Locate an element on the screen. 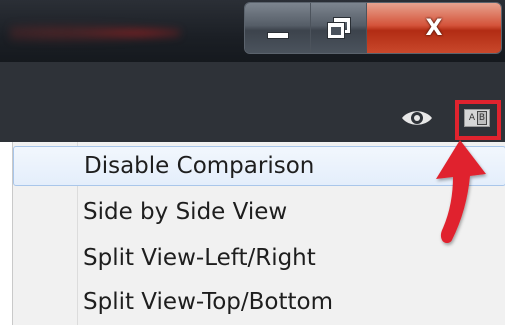  minimize-button is located at coordinates (278, 28).